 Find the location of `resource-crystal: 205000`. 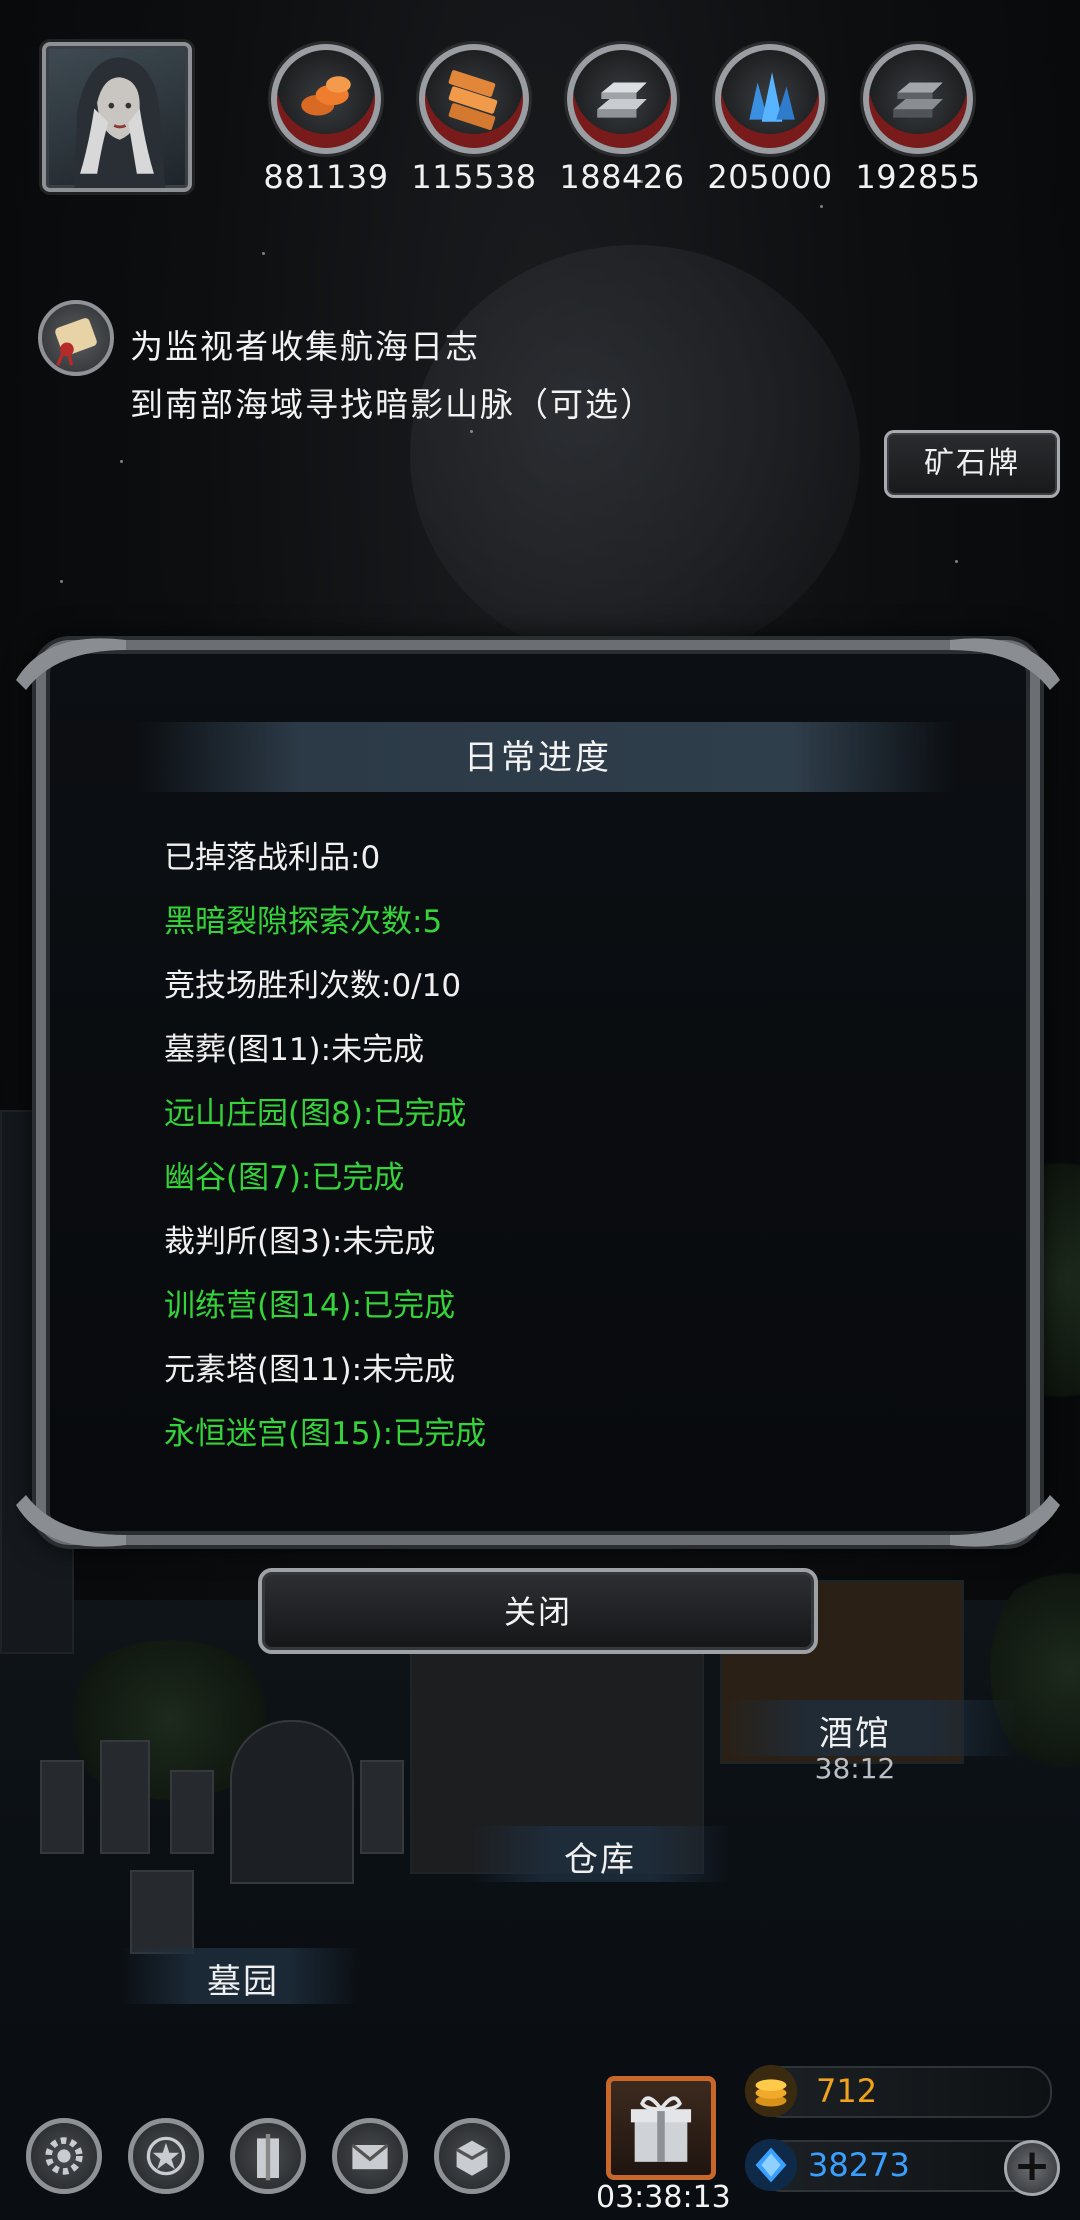

resource-crystal: 205000 is located at coordinates (770, 120).